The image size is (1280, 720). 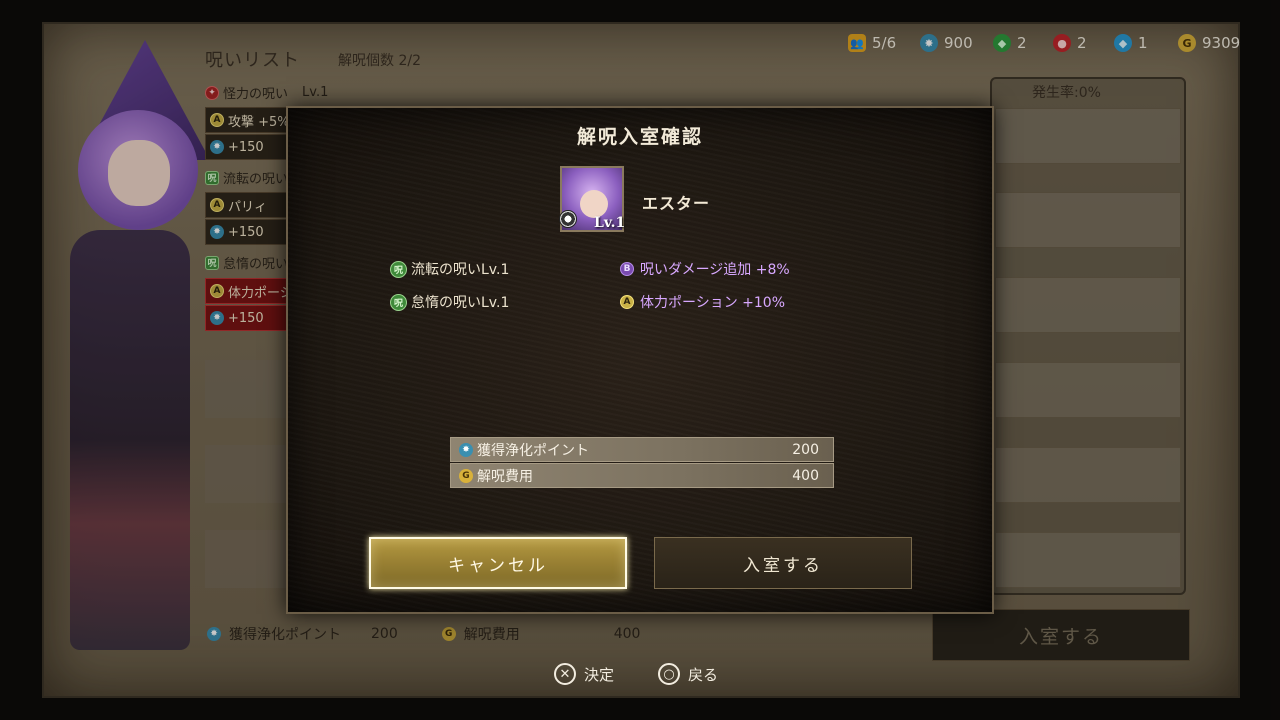 What do you see at coordinates (460, 303) in the screenshot?
I see `curse-label: 怠惰の呪いLv.1` at bounding box center [460, 303].